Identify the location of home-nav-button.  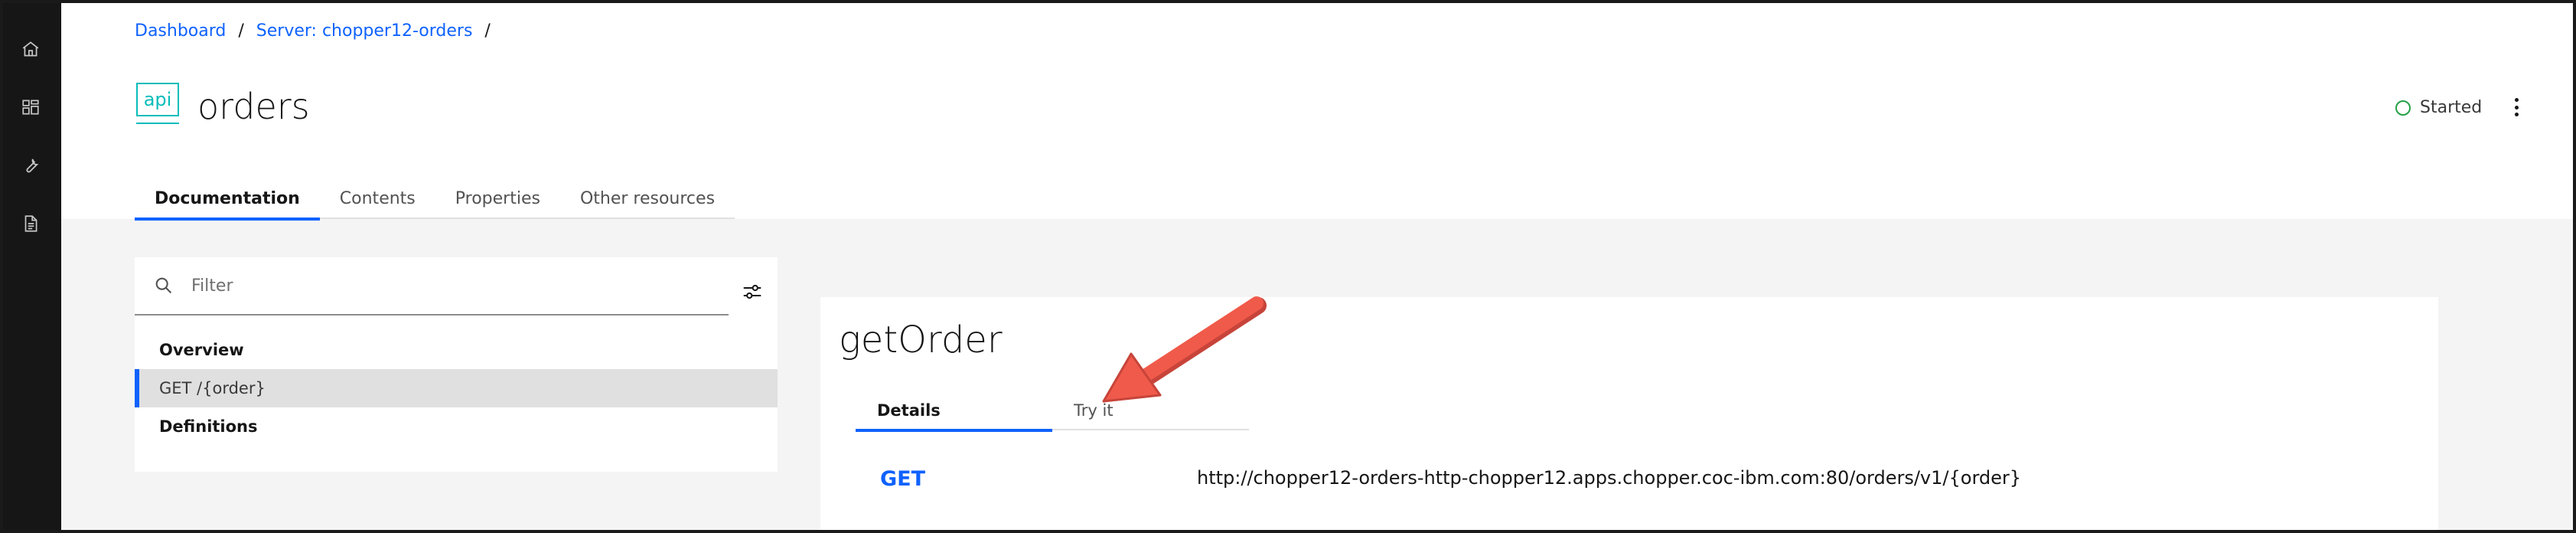
(30, 49).